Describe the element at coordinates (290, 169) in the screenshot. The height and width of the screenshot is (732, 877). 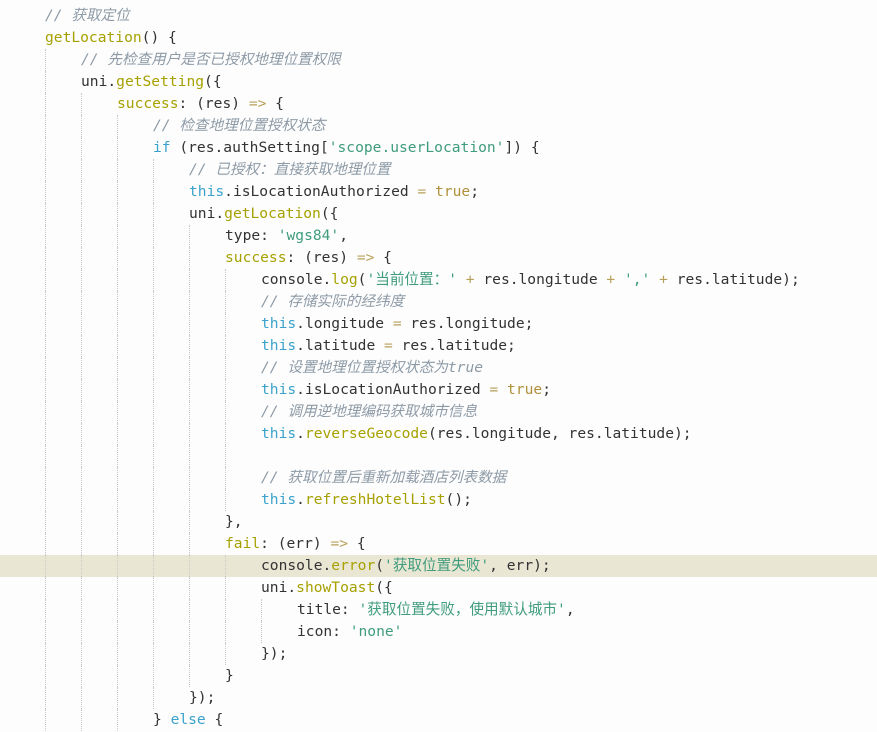
I see `code-token: // 已授权：直接获取地理位置` at that location.